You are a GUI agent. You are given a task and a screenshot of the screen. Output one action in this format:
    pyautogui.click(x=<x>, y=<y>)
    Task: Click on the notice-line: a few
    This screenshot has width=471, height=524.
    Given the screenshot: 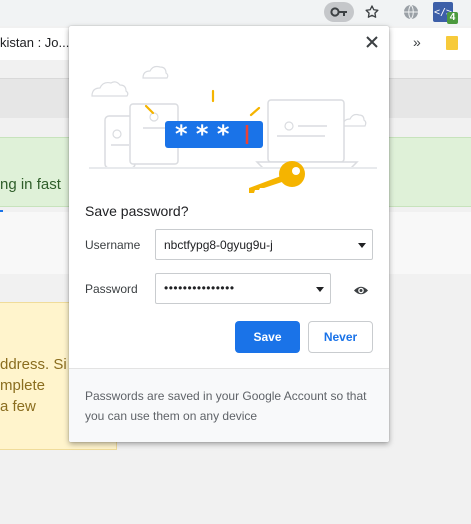 What is the action you would take?
    pyautogui.click(x=18, y=406)
    